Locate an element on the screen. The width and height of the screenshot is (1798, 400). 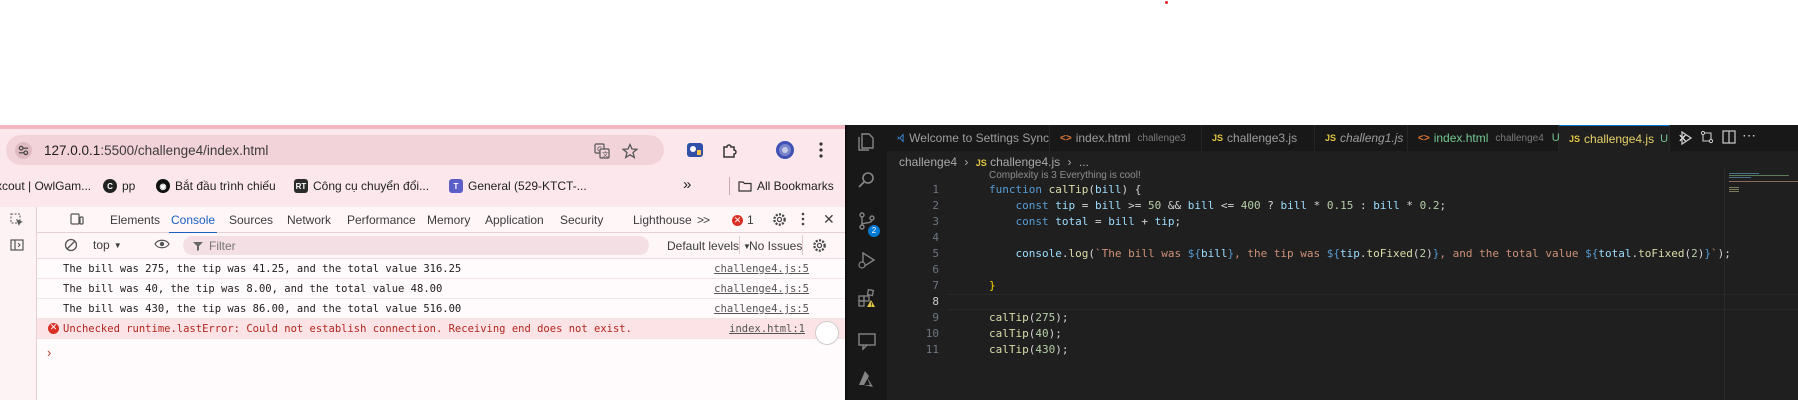
tab-elements: Elements is located at coordinates (135, 220).